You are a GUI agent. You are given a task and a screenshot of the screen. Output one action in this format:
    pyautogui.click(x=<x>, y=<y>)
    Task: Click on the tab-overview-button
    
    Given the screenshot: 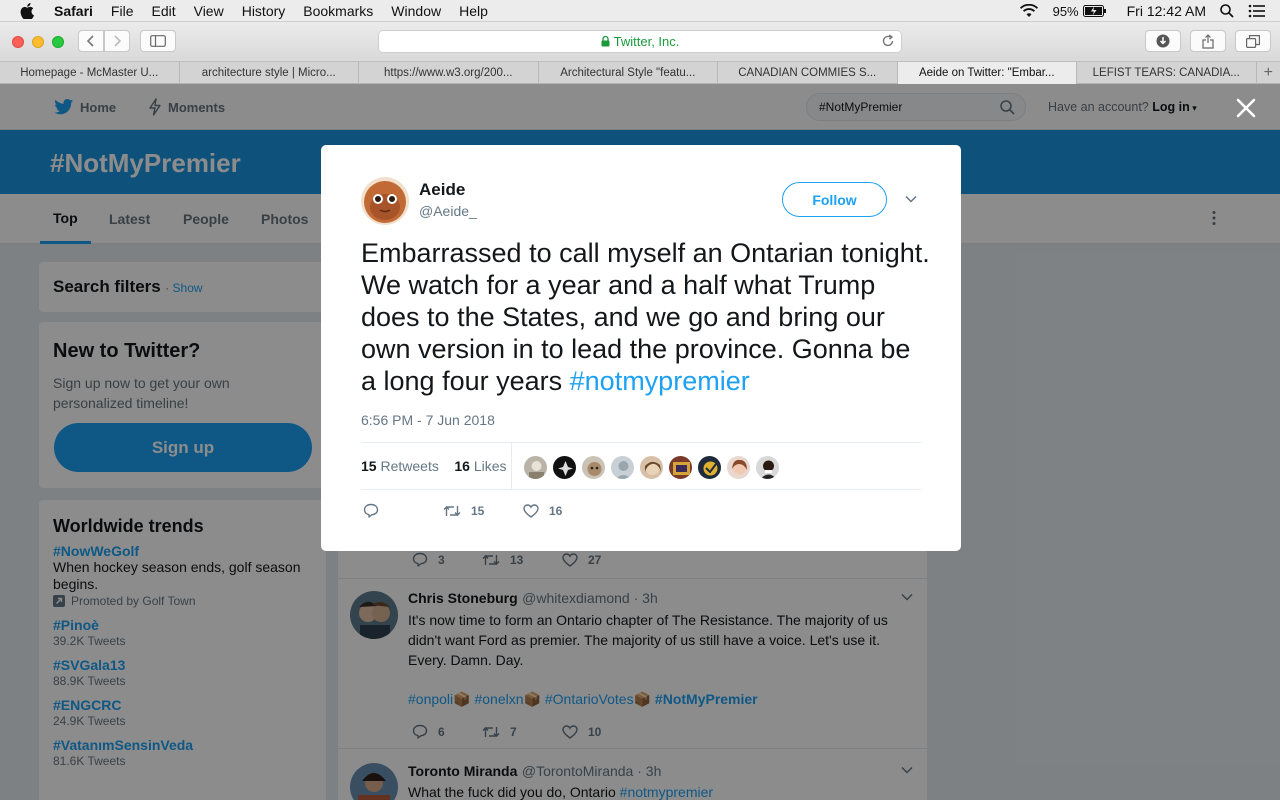 What is the action you would take?
    pyautogui.click(x=1253, y=41)
    